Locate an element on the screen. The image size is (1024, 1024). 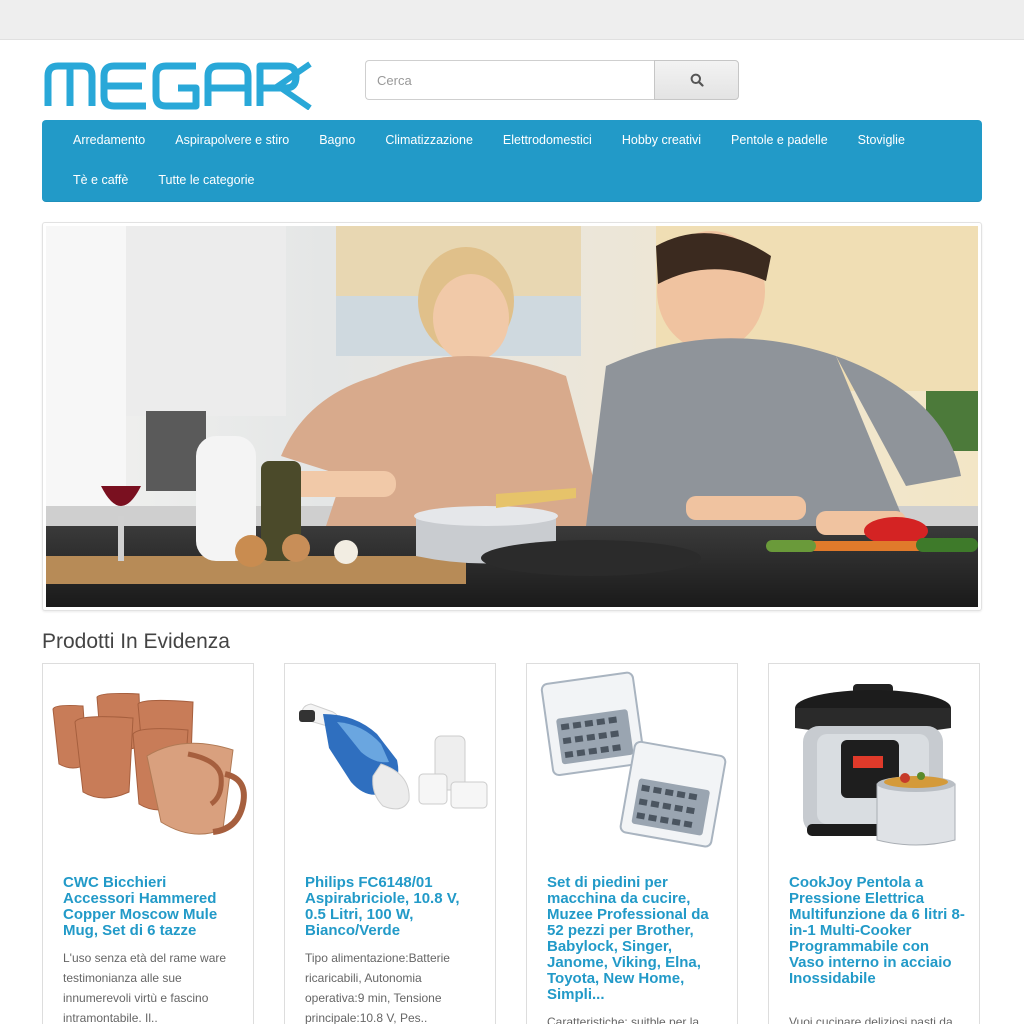
copper-mugs-image is located at coordinates (148, 764).